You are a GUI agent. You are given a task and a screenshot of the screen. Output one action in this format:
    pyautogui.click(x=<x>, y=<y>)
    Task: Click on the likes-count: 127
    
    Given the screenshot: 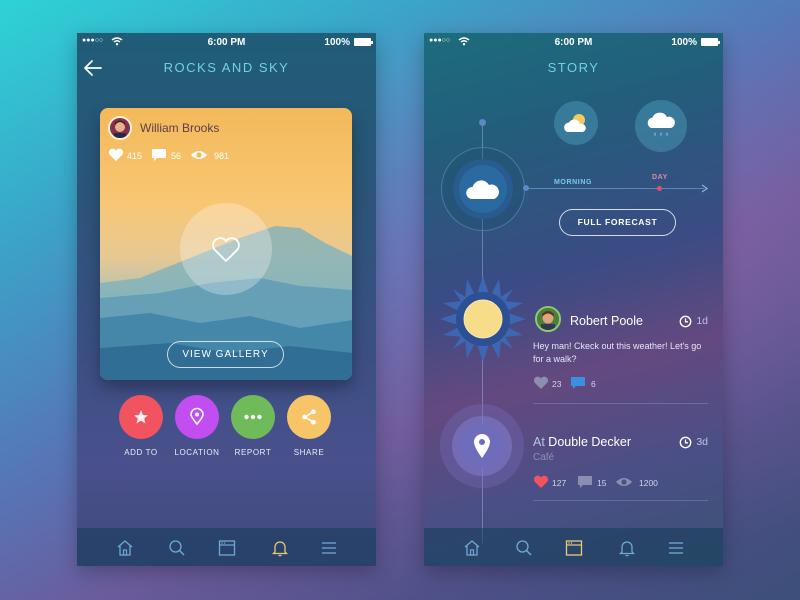 What is the action you would take?
    pyautogui.click(x=559, y=483)
    